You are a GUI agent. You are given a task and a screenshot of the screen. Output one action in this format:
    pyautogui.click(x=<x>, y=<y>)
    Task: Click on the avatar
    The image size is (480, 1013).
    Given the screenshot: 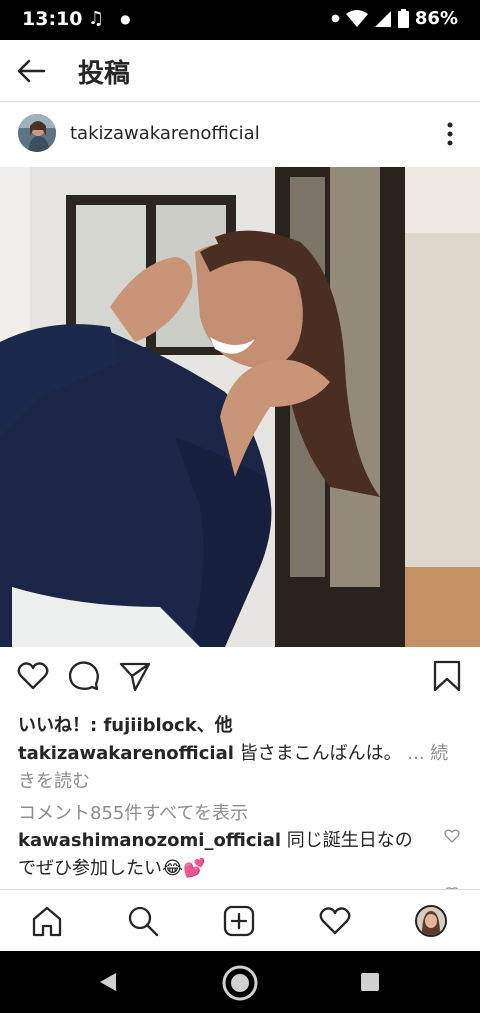 What is the action you would take?
    pyautogui.click(x=37, y=133)
    